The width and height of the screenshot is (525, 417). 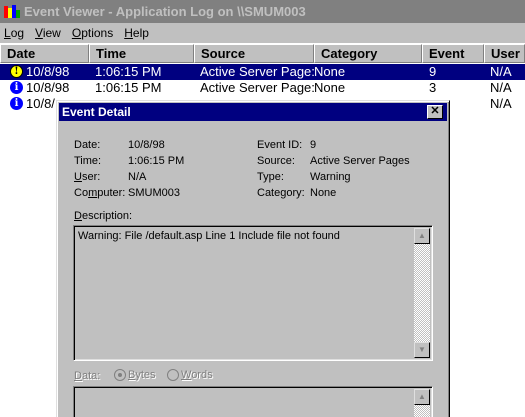 What do you see at coordinates (87, 376) in the screenshot?
I see `data-label: Data:` at bounding box center [87, 376].